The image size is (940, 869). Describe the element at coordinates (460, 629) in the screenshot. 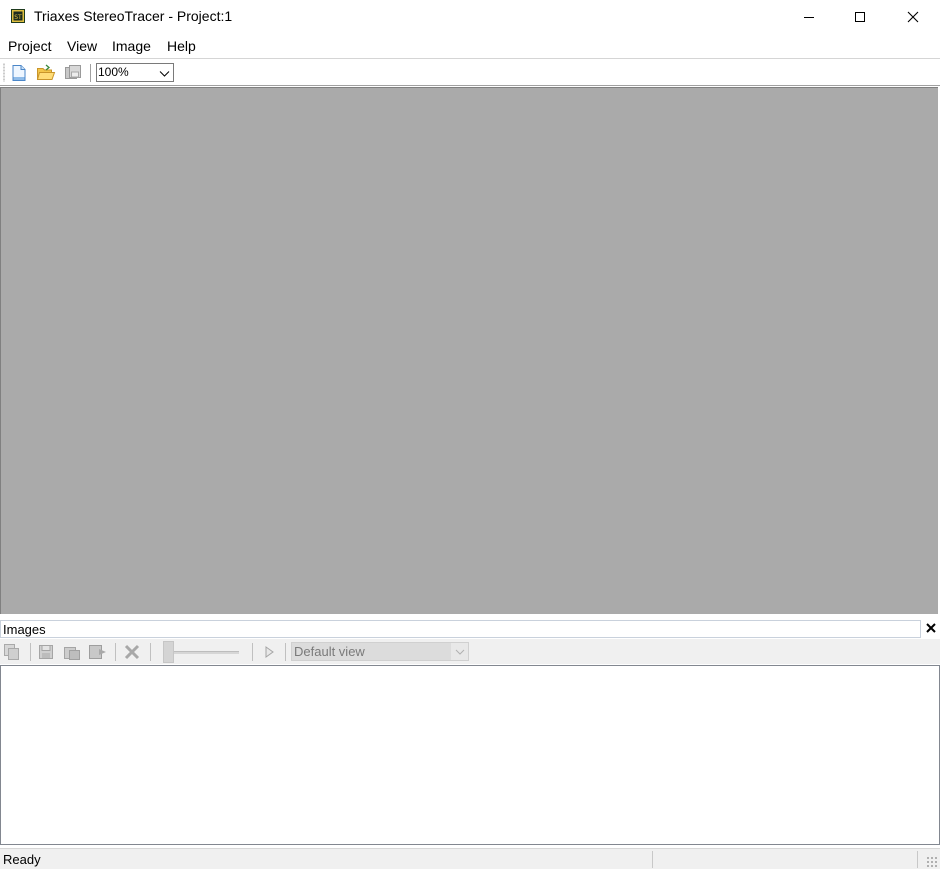

I see `images-panel-header: Images` at that location.